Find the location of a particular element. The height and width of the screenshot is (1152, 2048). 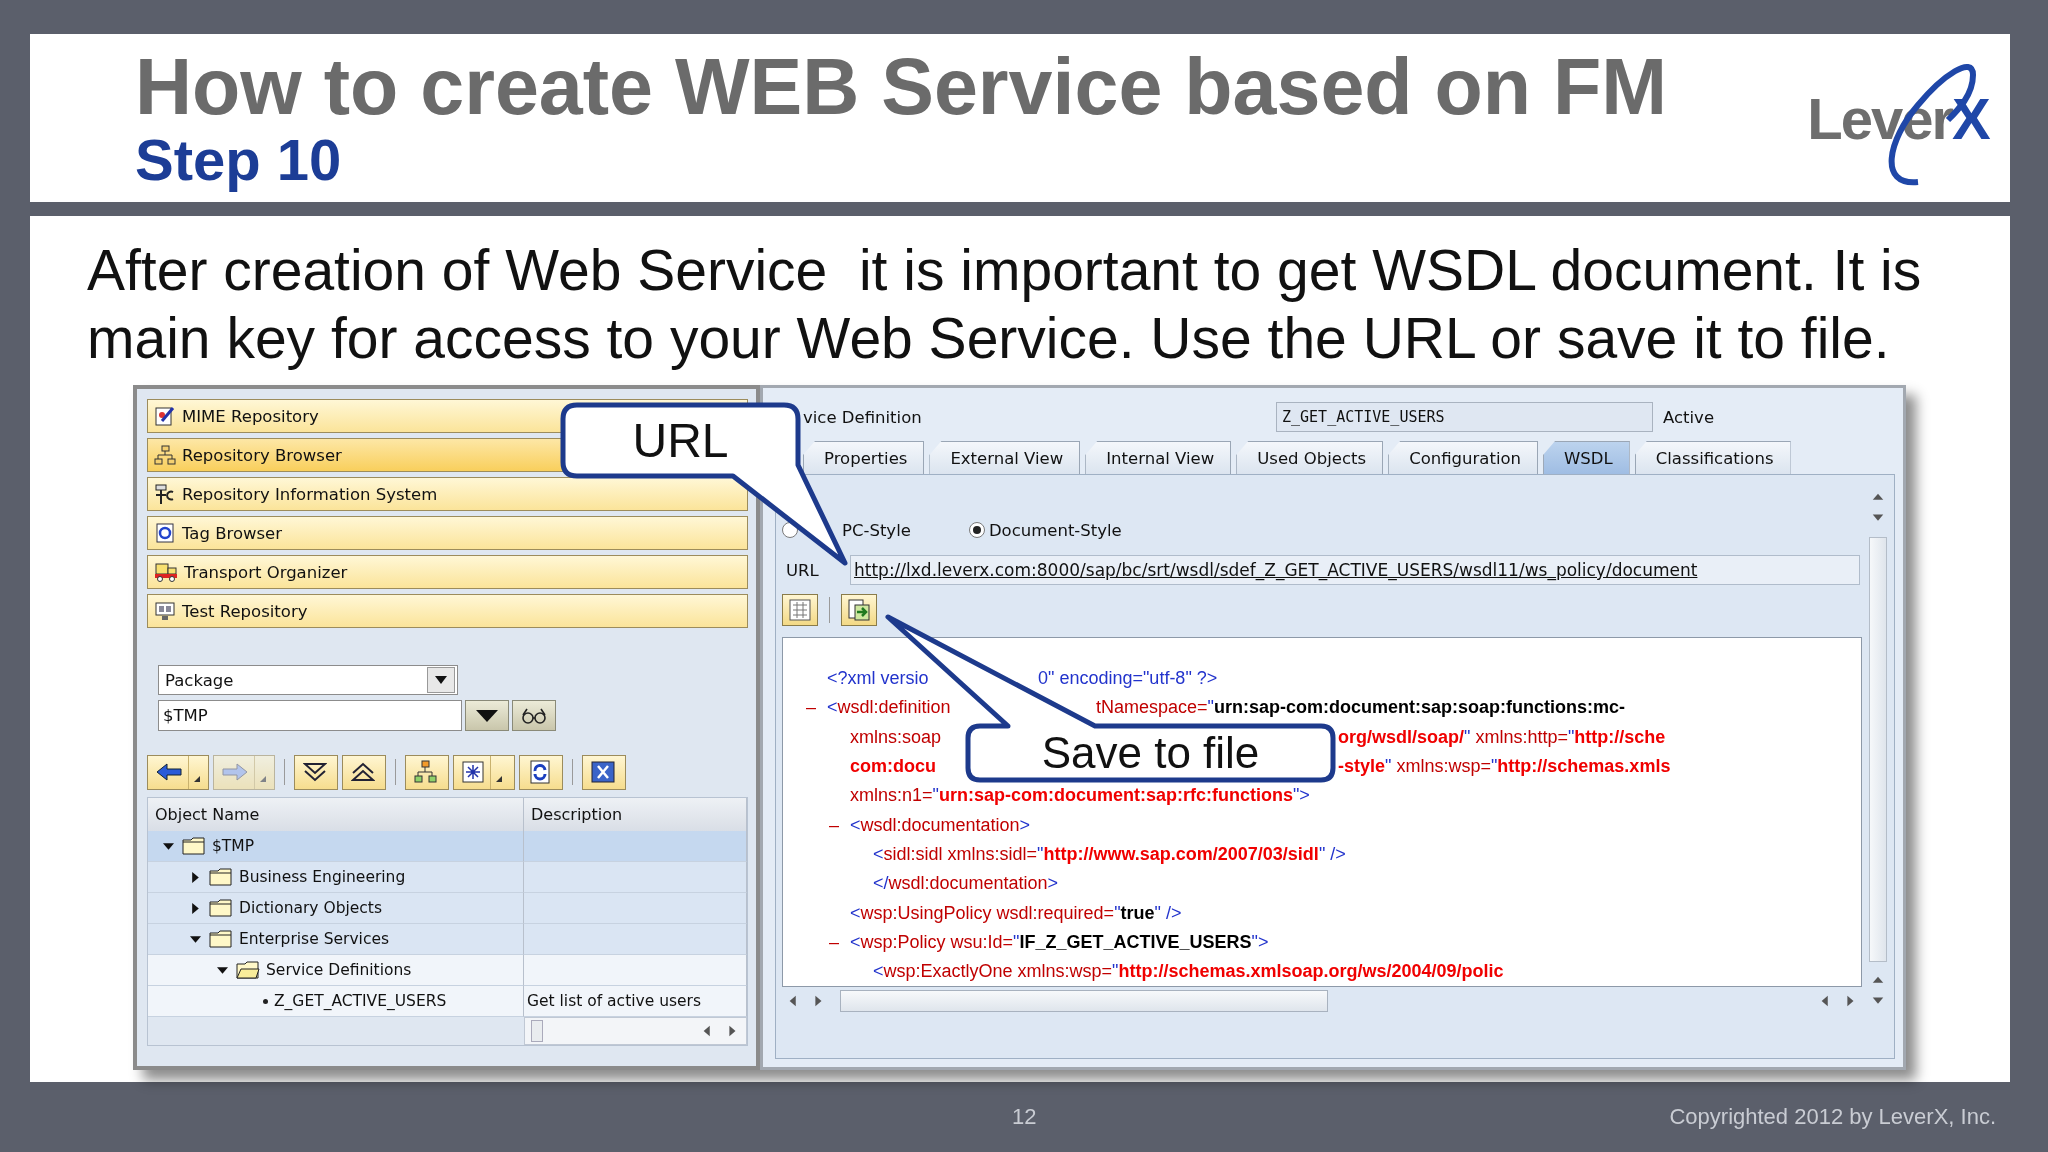

glasses-icon is located at coordinates (534, 715).